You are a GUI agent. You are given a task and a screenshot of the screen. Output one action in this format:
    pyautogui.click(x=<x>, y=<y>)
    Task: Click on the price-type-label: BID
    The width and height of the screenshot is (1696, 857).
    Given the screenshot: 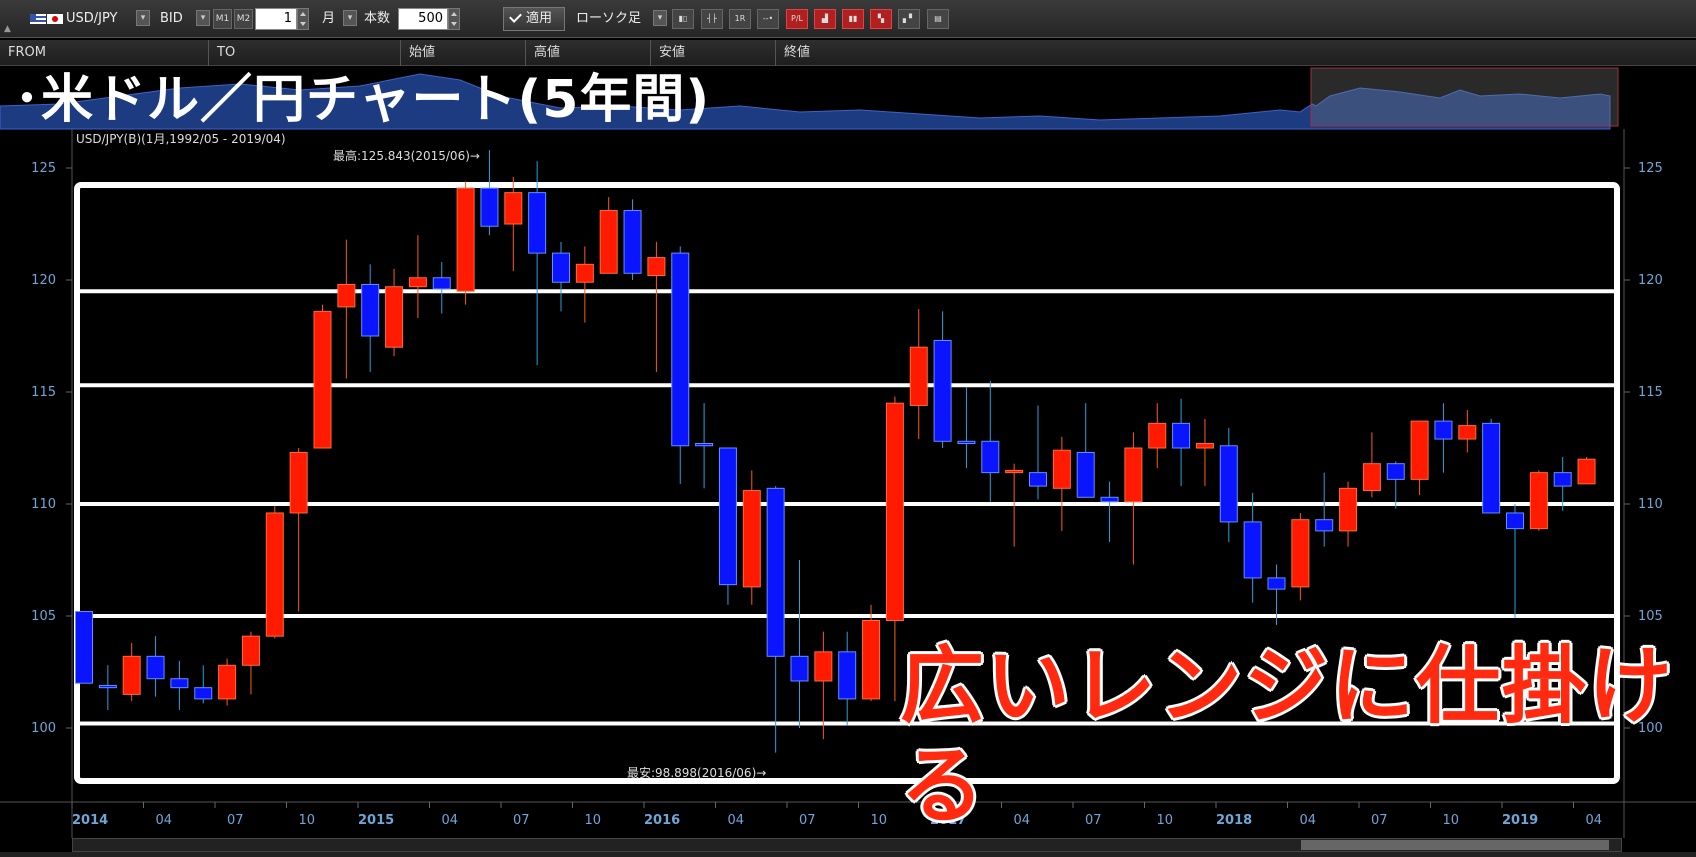 What is the action you would take?
    pyautogui.click(x=171, y=19)
    